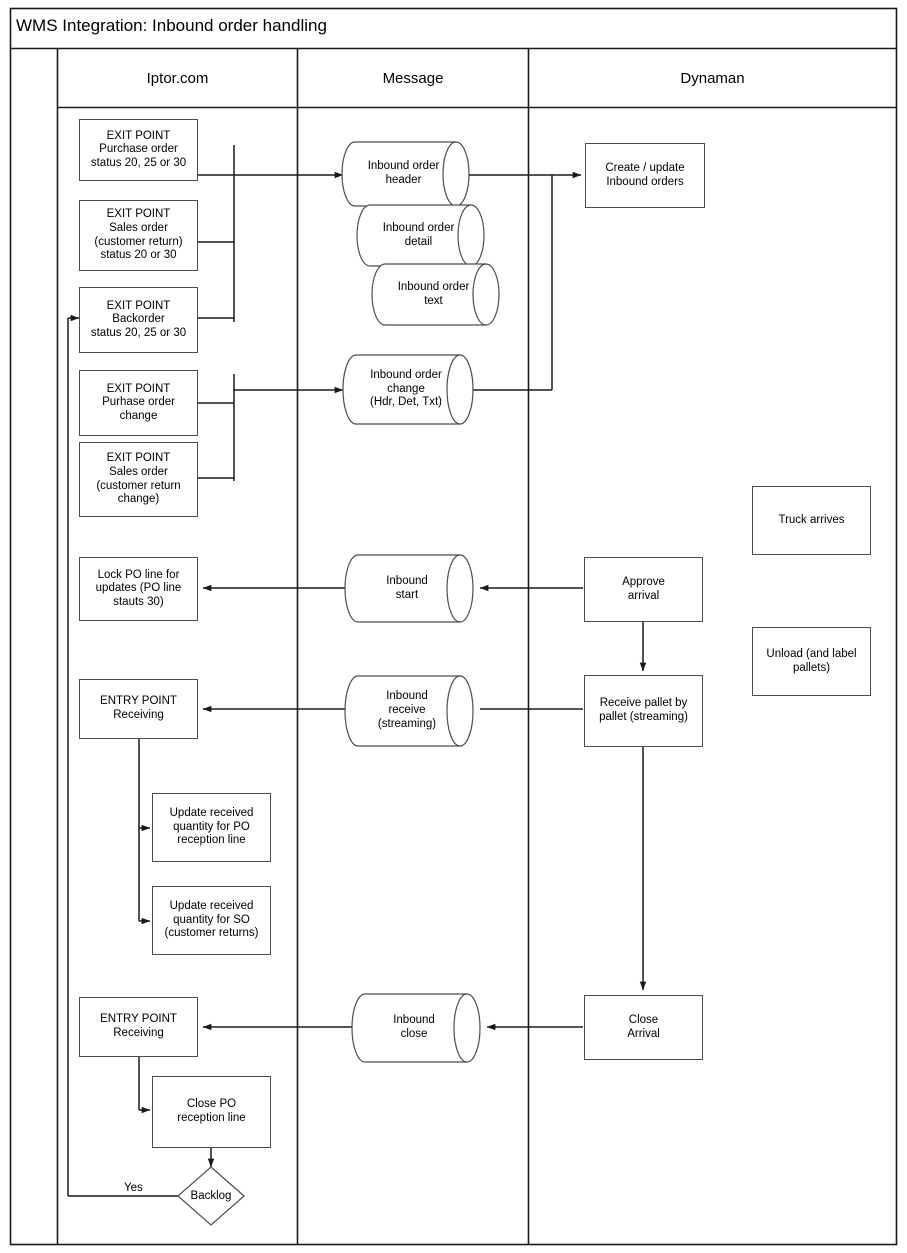  Describe the element at coordinates (409, 711) in the screenshot. I see `node-msg-inbound-receive: Inbound receive (streaming)` at that location.